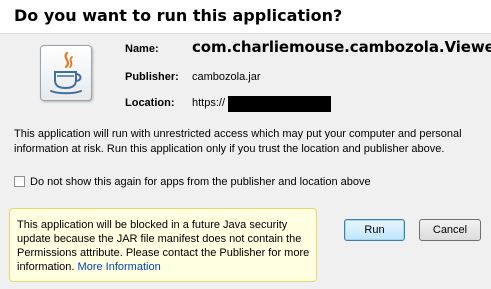  What do you see at coordinates (226, 77) in the screenshot?
I see `publisher-value: cambozola.jar` at bounding box center [226, 77].